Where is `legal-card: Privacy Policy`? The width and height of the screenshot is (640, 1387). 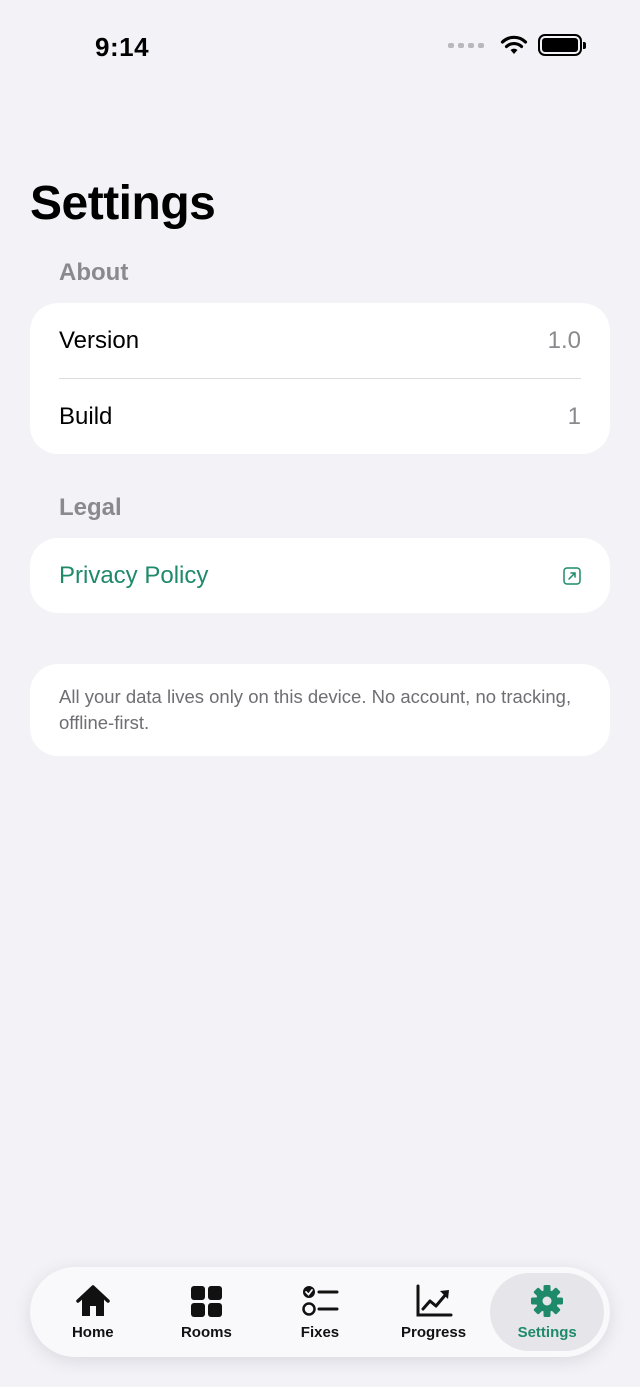
legal-card: Privacy Policy is located at coordinates (320, 575).